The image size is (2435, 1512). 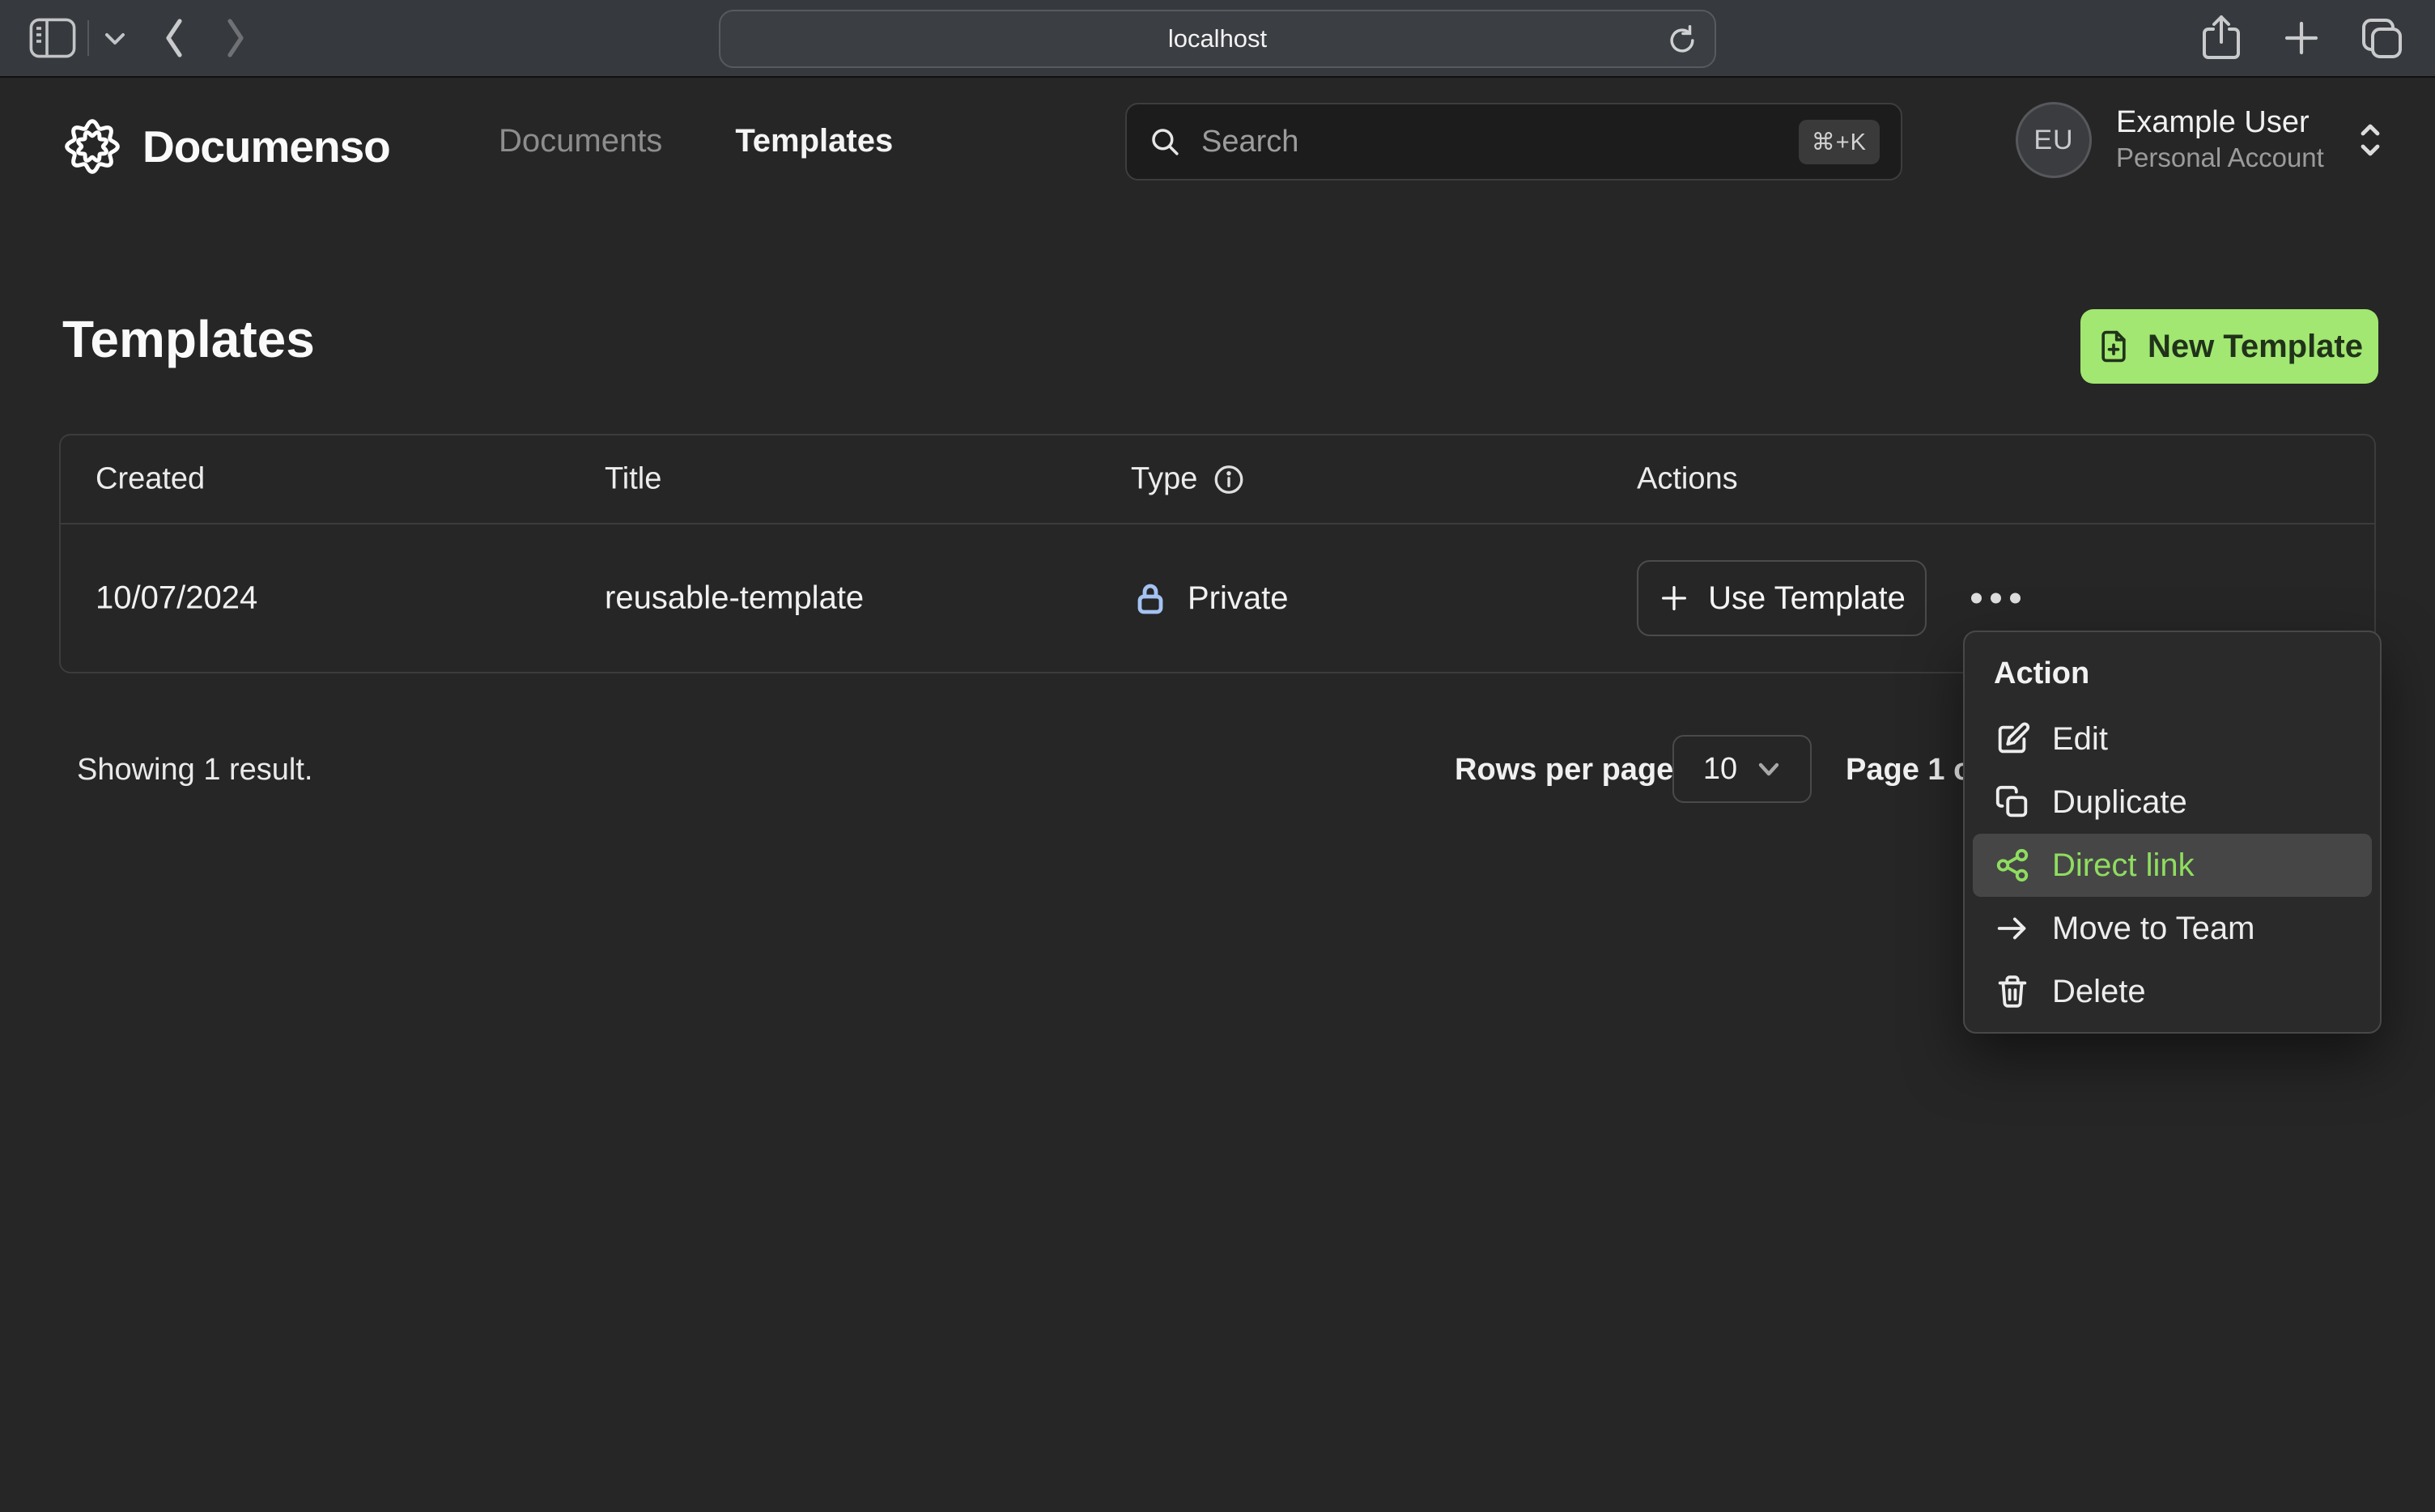 I want to click on tab-overview-button, so click(x=2381, y=38).